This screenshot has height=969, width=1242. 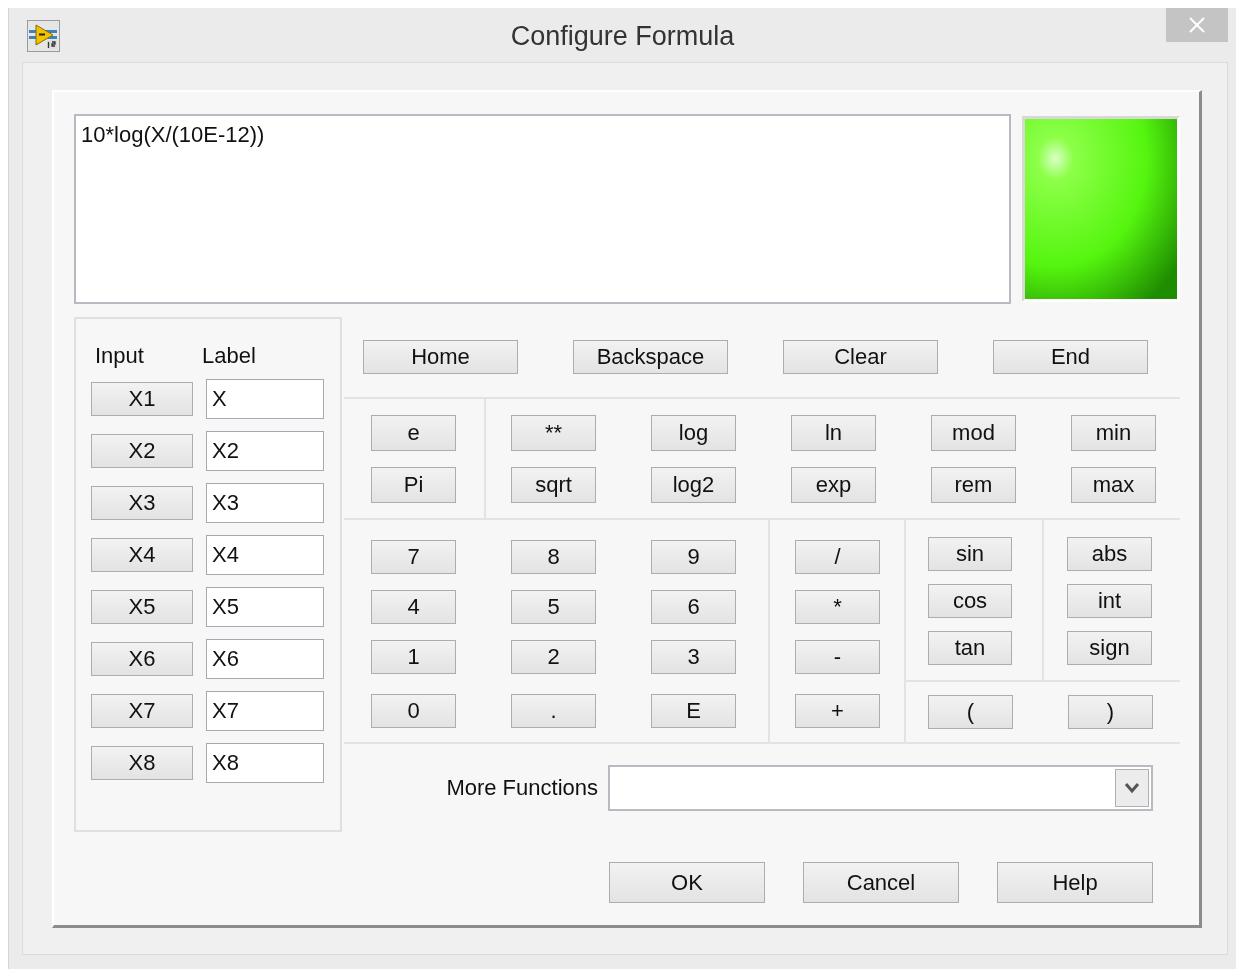 What do you see at coordinates (1109, 601) in the screenshot?
I see `function-button: int` at bounding box center [1109, 601].